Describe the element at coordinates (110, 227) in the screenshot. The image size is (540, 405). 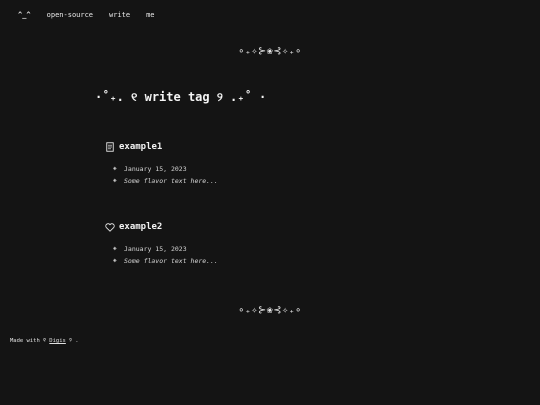
I see `heart-icon` at that location.